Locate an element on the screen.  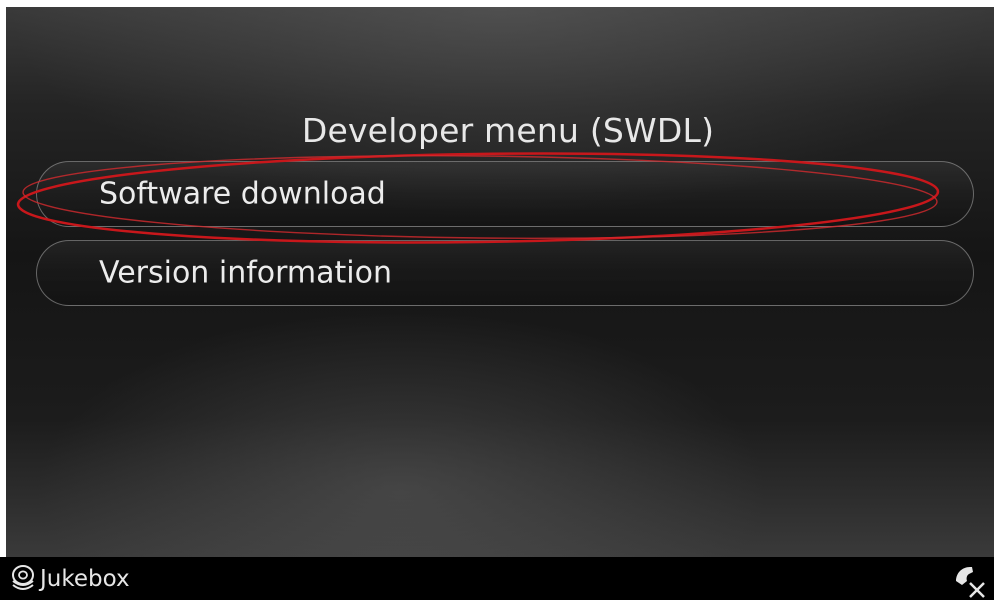
status-bar: Jukebox is located at coordinates (497, 578).